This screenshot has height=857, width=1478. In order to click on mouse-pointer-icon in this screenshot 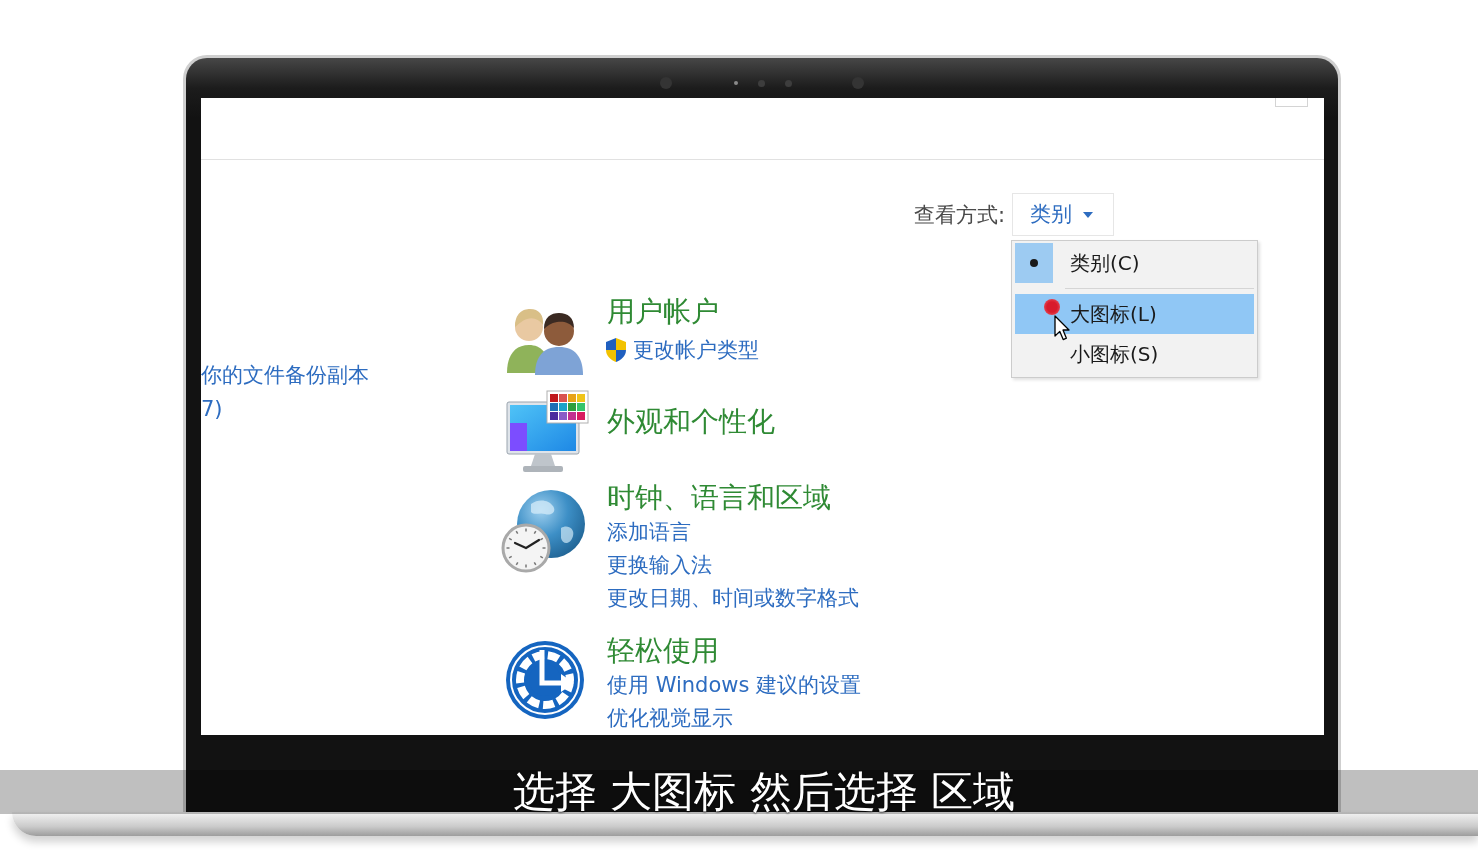, I will do `click(1062, 328)`.